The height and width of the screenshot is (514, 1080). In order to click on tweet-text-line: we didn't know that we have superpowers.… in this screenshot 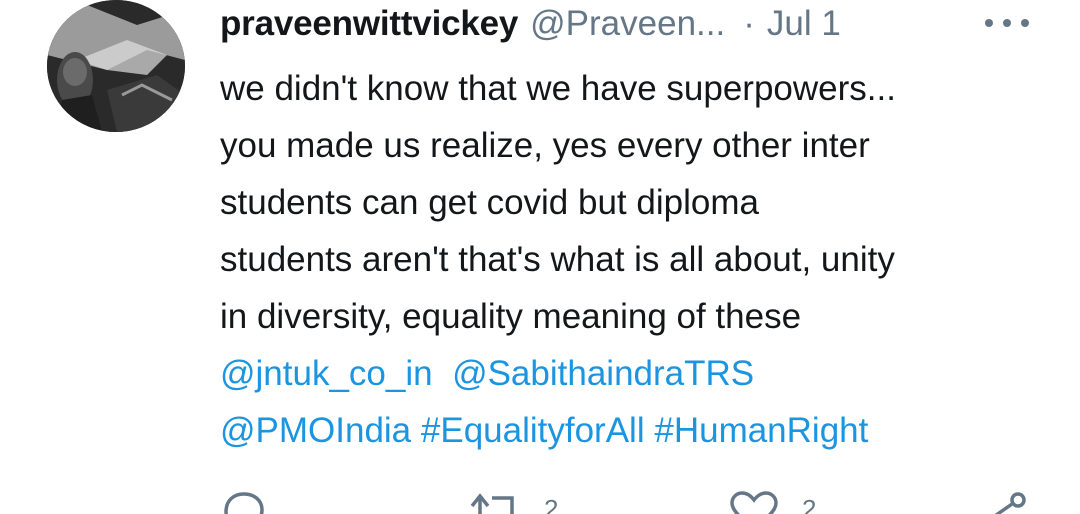, I will do `click(558, 88)`.